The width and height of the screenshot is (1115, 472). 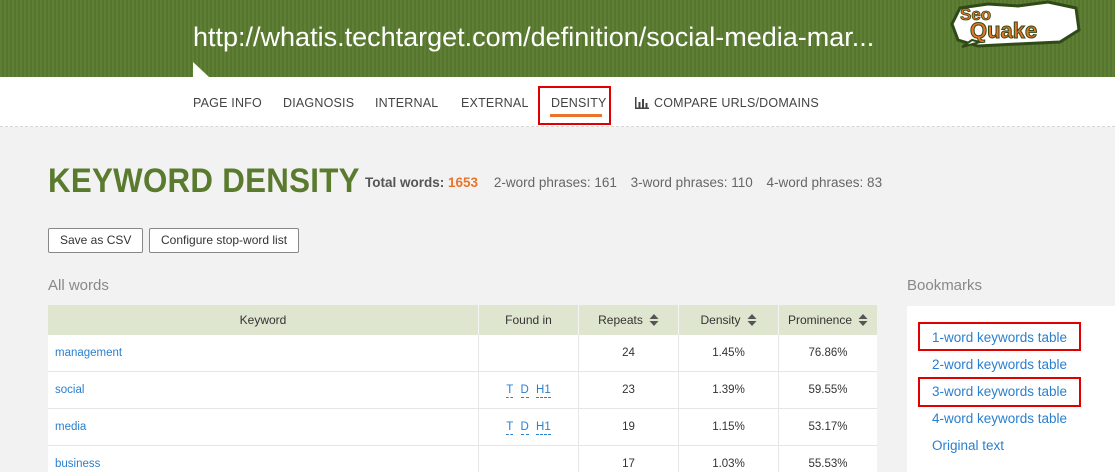 I want to click on col-keyword-label: Keyword, so click(x=263, y=320).